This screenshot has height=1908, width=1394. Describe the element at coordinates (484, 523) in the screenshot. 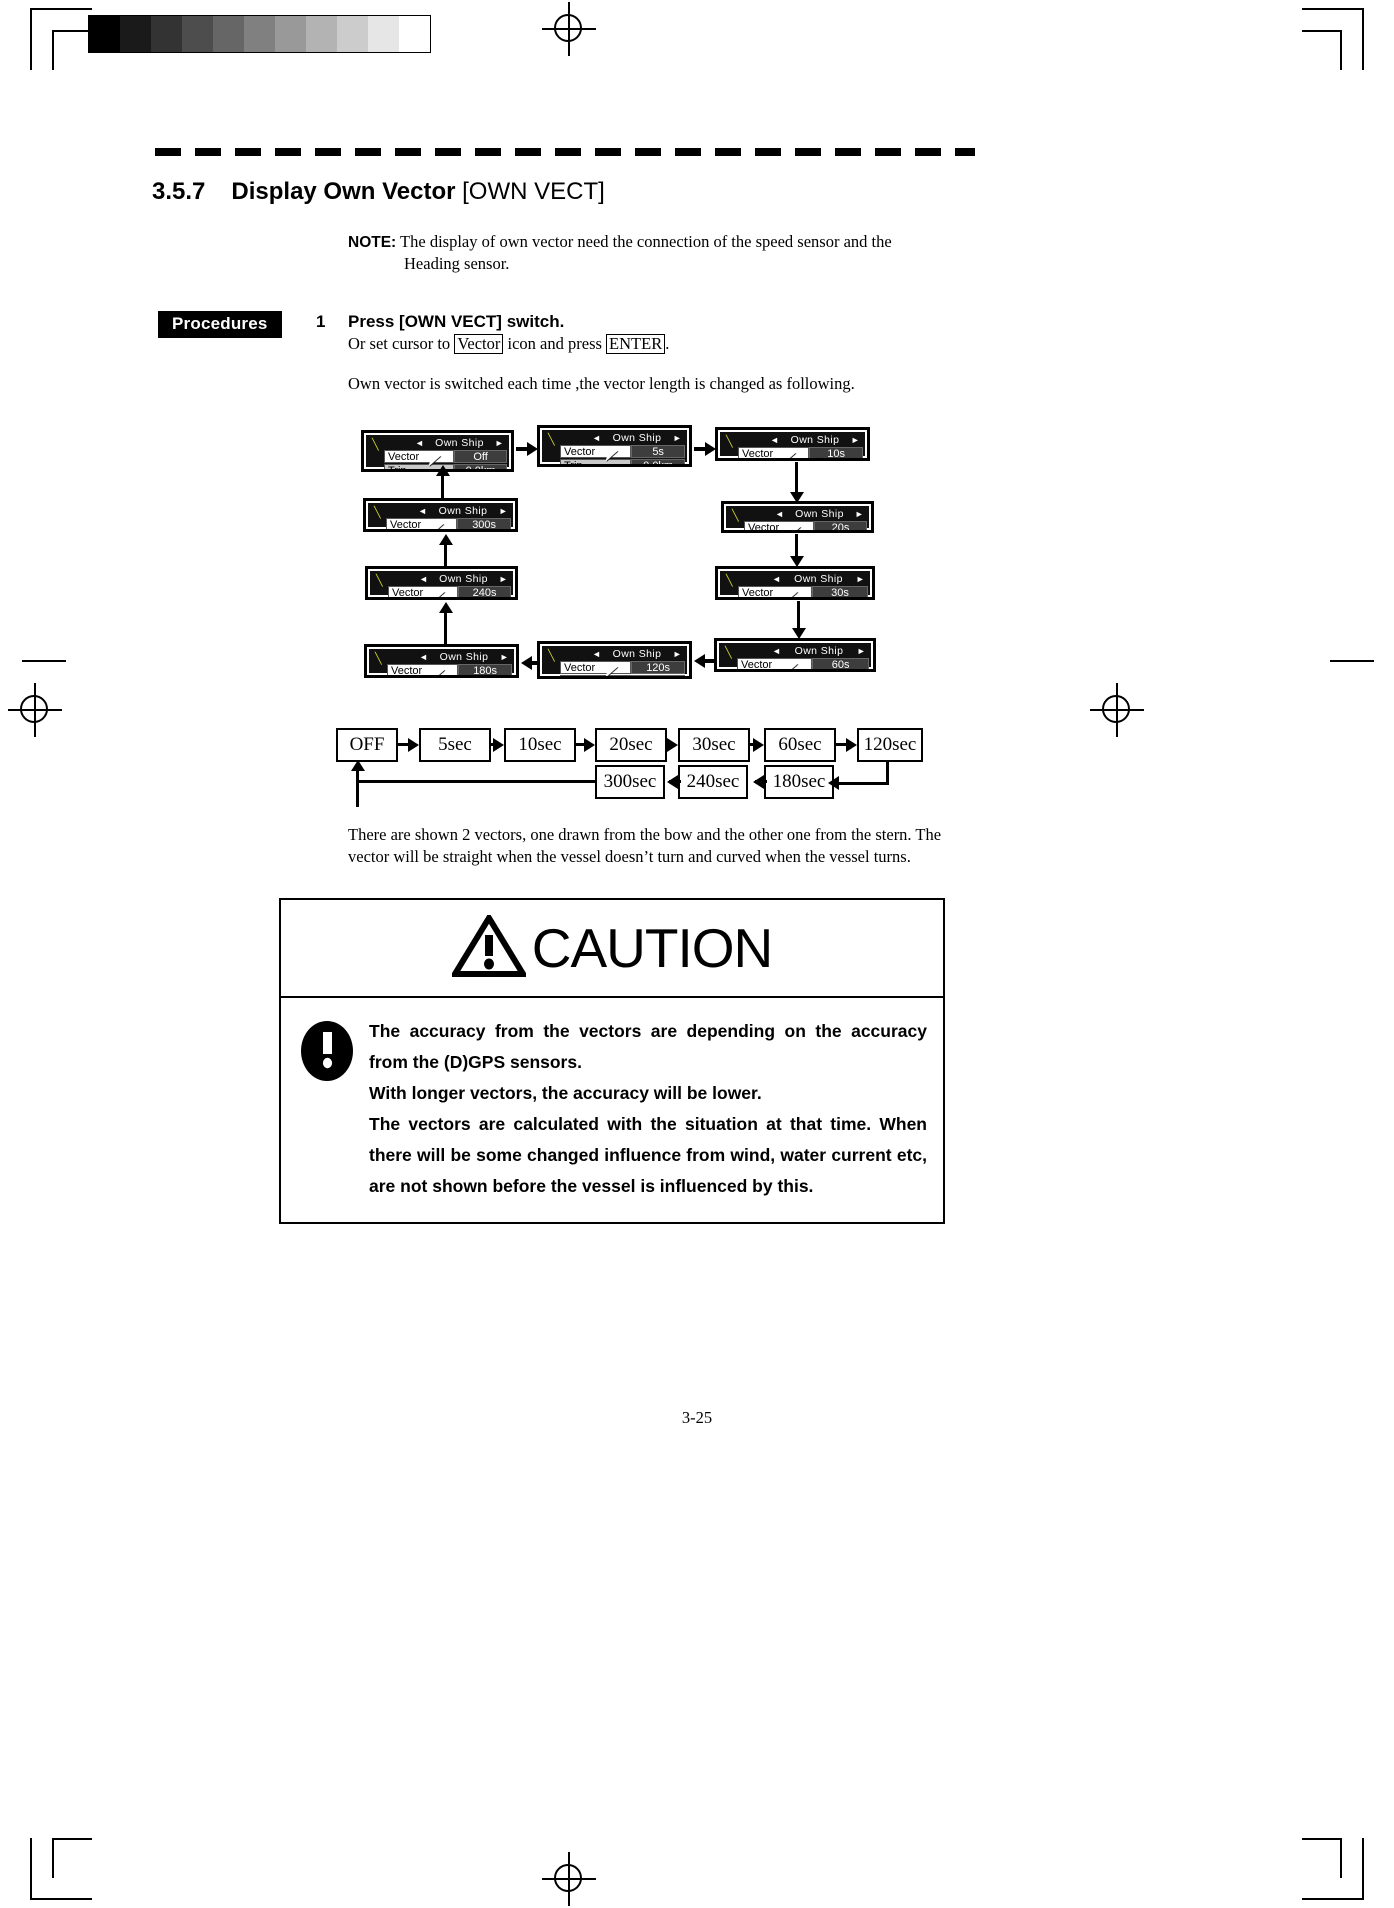

I see `lcd-vector-value: 300s` at that location.